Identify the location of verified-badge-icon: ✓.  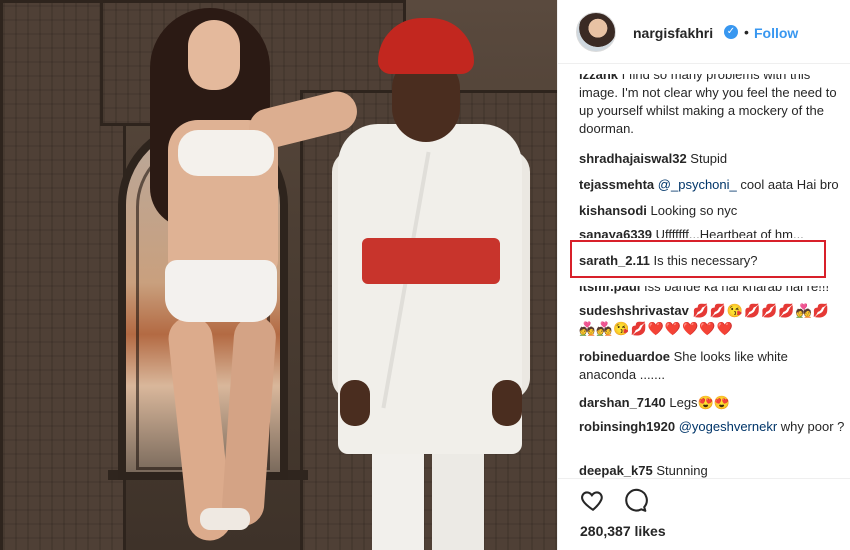
(731, 32).